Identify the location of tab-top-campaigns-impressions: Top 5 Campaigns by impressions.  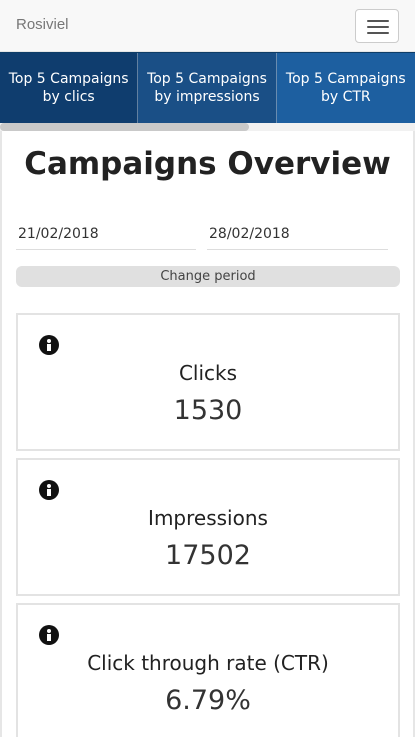
(207, 88).